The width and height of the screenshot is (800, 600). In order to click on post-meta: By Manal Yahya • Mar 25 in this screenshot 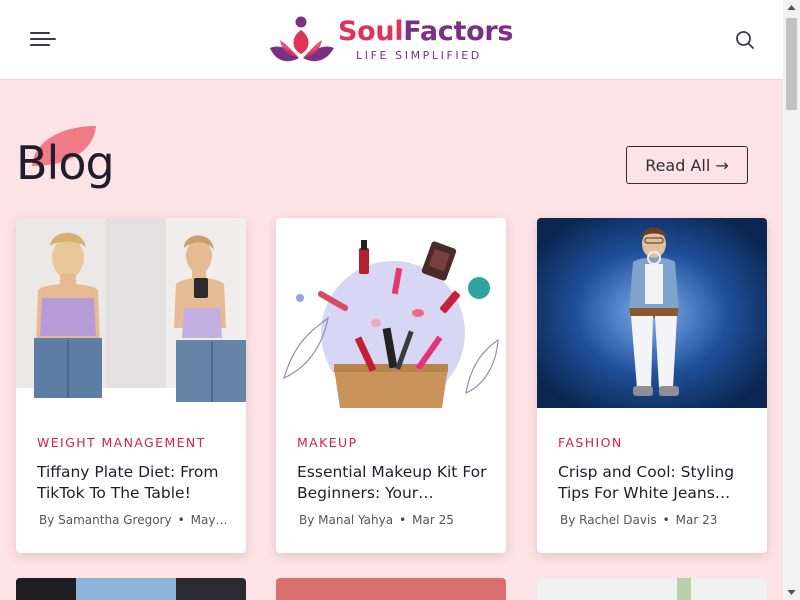, I will do `click(399, 520)`.